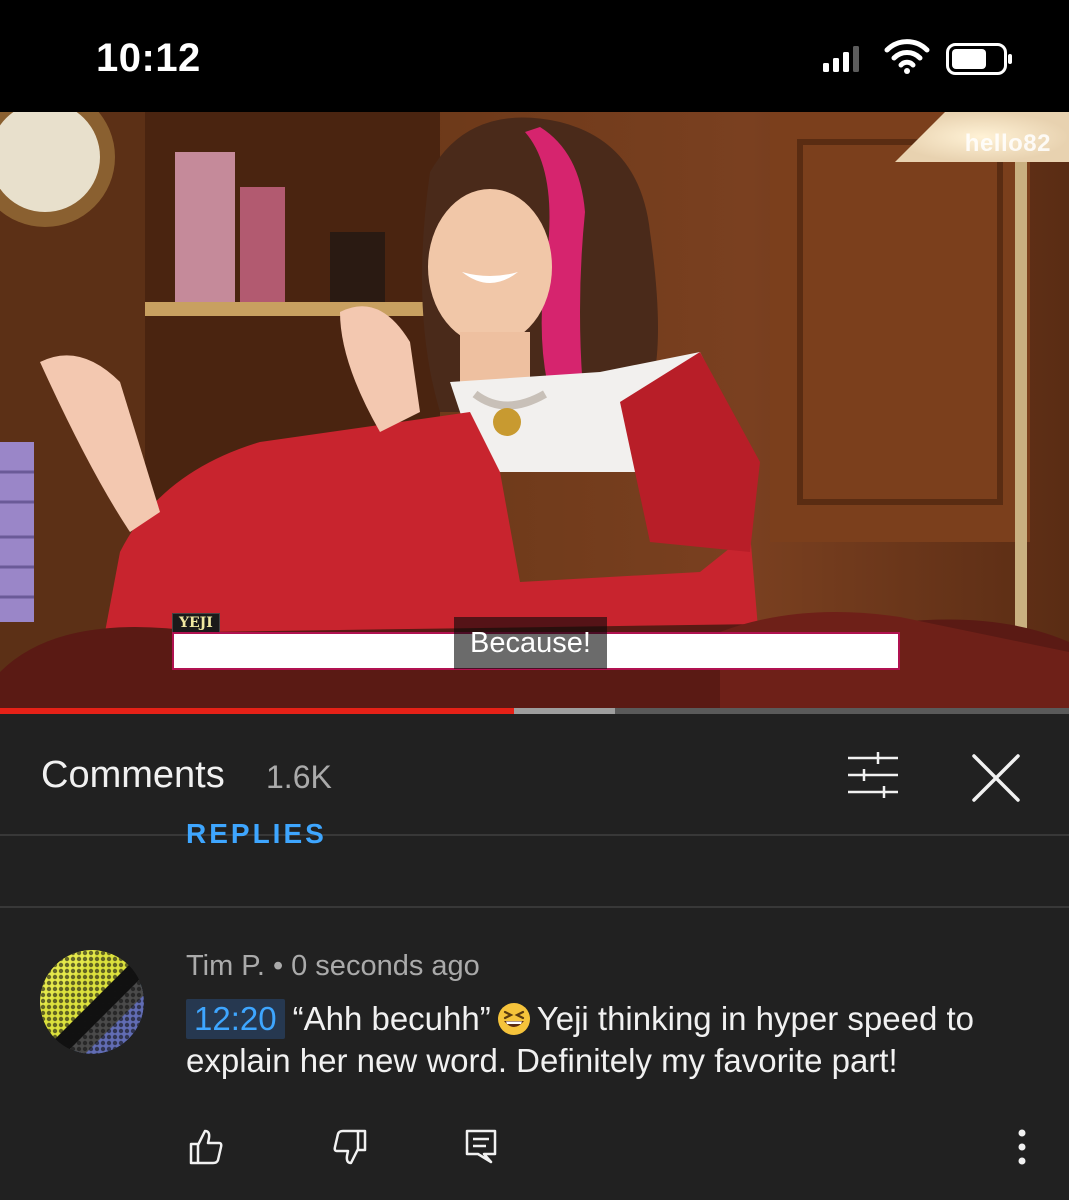 The height and width of the screenshot is (1200, 1069). I want to click on avatar-image, so click(92, 1002).